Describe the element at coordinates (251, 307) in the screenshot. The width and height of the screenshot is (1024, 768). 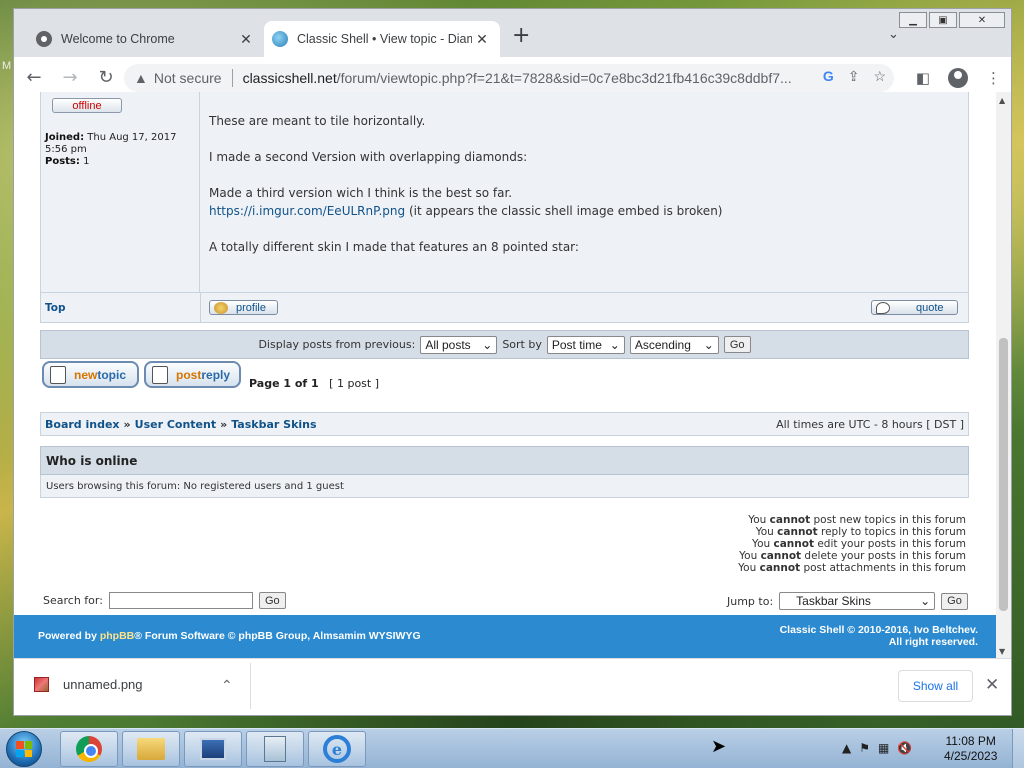
I see `profile-label: profile` at that location.